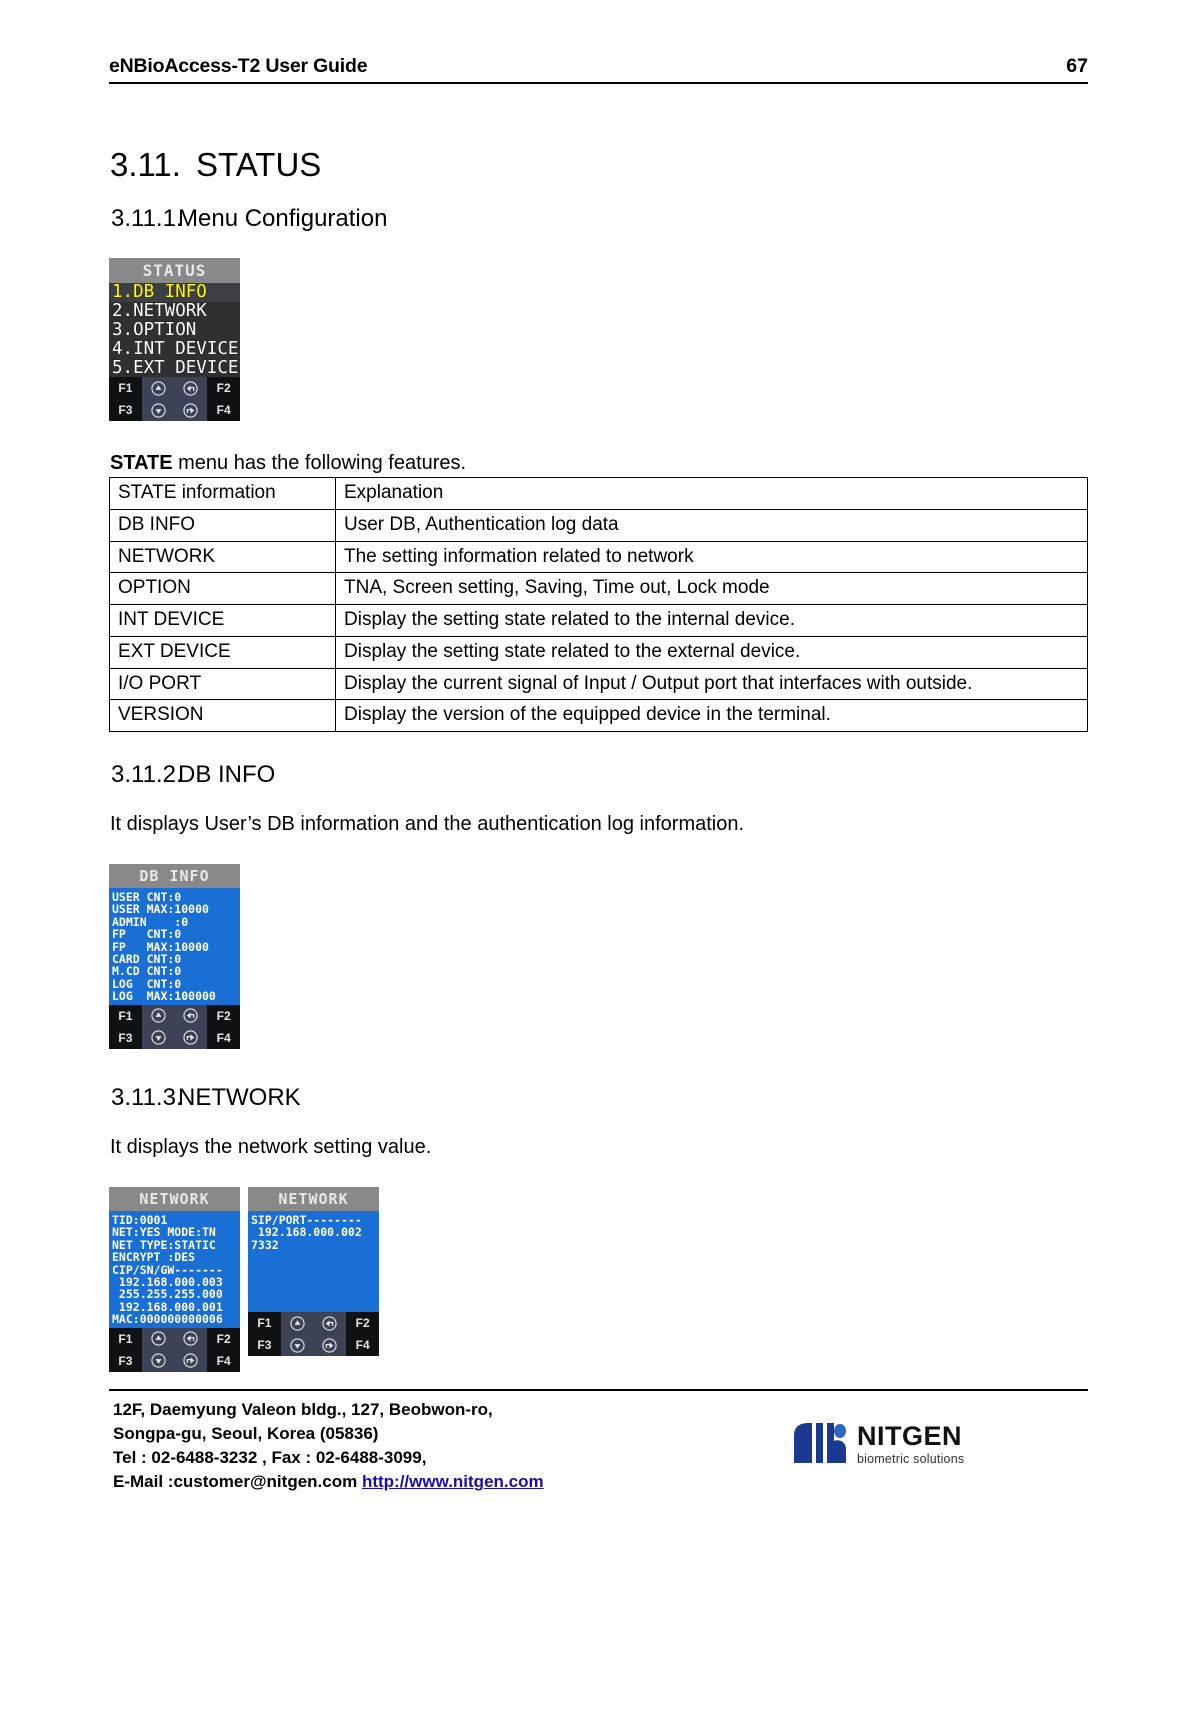 The image size is (1197, 1710). What do you see at coordinates (939, 683) in the screenshot?
I see `io-port-line-2: outside.` at bounding box center [939, 683].